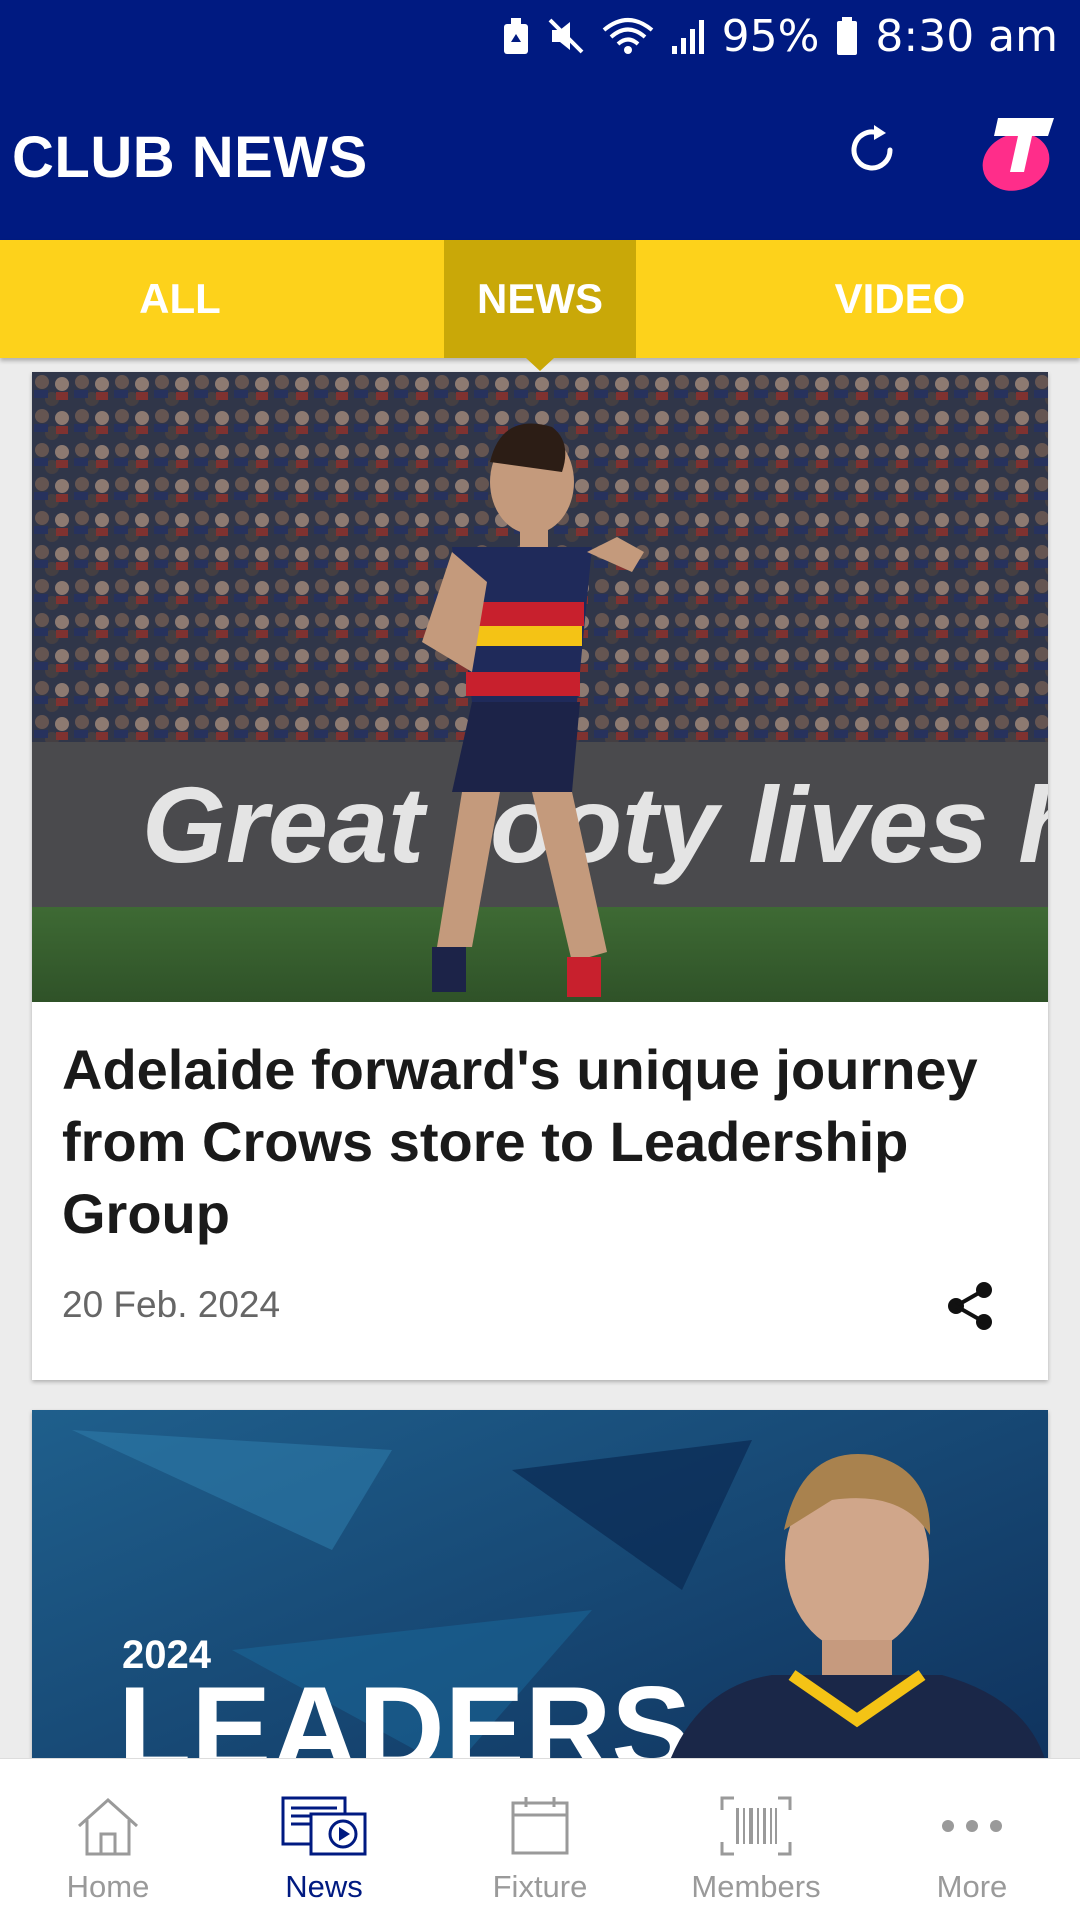 This screenshot has width=1080, height=1920. I want to click on telstra-logo, so click(1018, 154).